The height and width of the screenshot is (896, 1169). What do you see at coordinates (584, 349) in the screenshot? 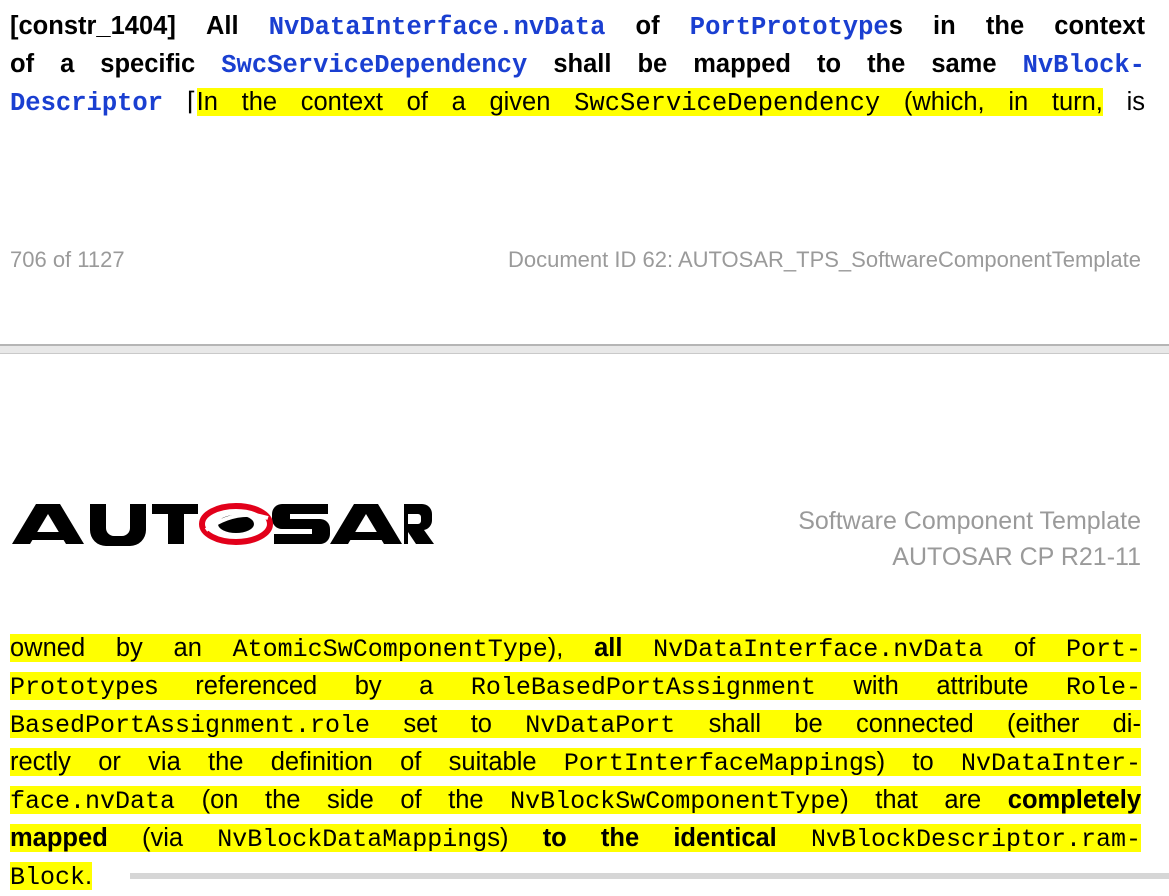
I see `page-separator` at bounding box center [584, 349].